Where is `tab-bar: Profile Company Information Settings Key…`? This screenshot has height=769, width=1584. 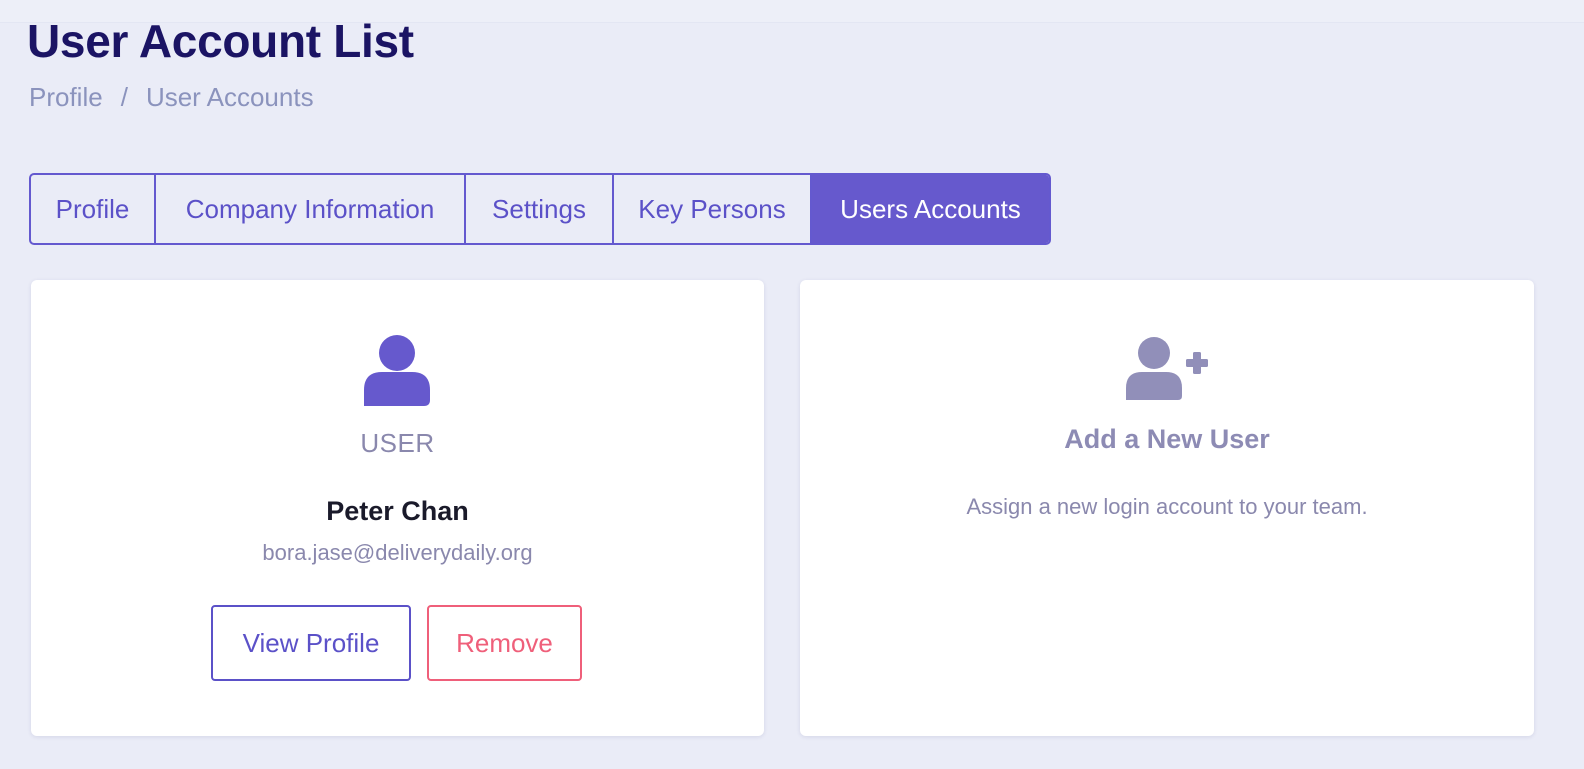
tab-bar: Profile Company Information Settings Key… is located at coordinates (540, 209).